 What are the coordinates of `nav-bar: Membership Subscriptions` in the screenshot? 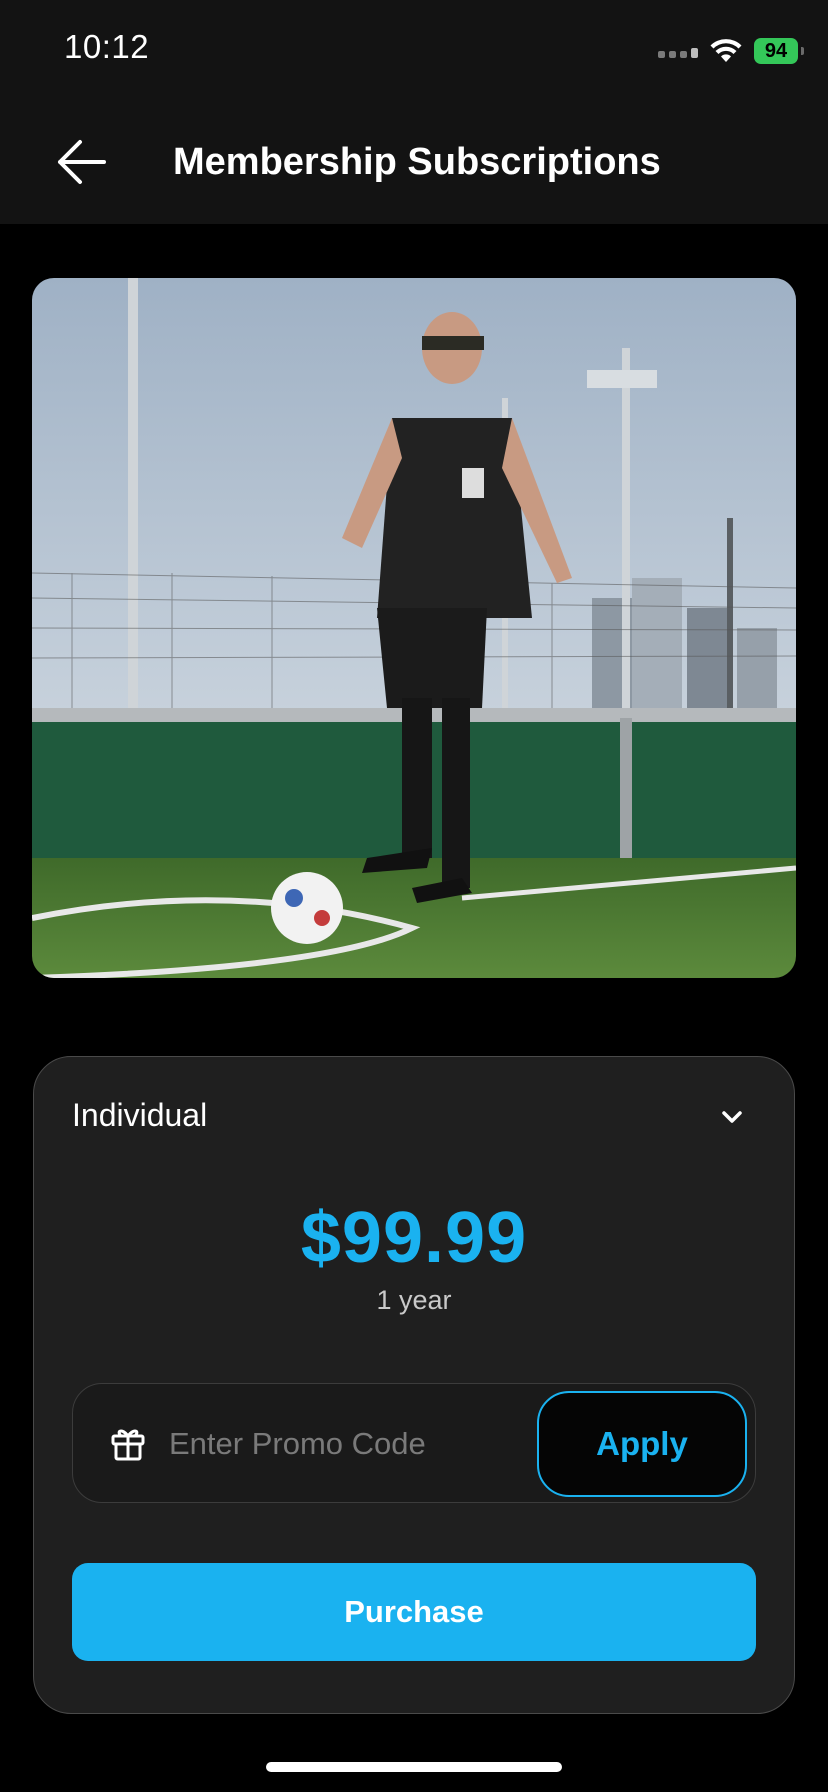 It's located at (414, 162).